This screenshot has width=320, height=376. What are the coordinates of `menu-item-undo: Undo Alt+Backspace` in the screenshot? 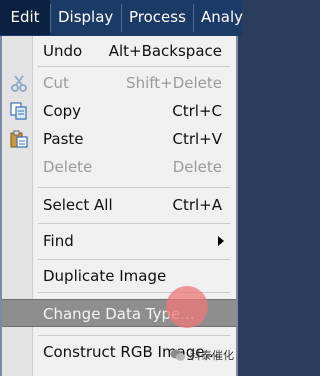 It's located at (119, 51).